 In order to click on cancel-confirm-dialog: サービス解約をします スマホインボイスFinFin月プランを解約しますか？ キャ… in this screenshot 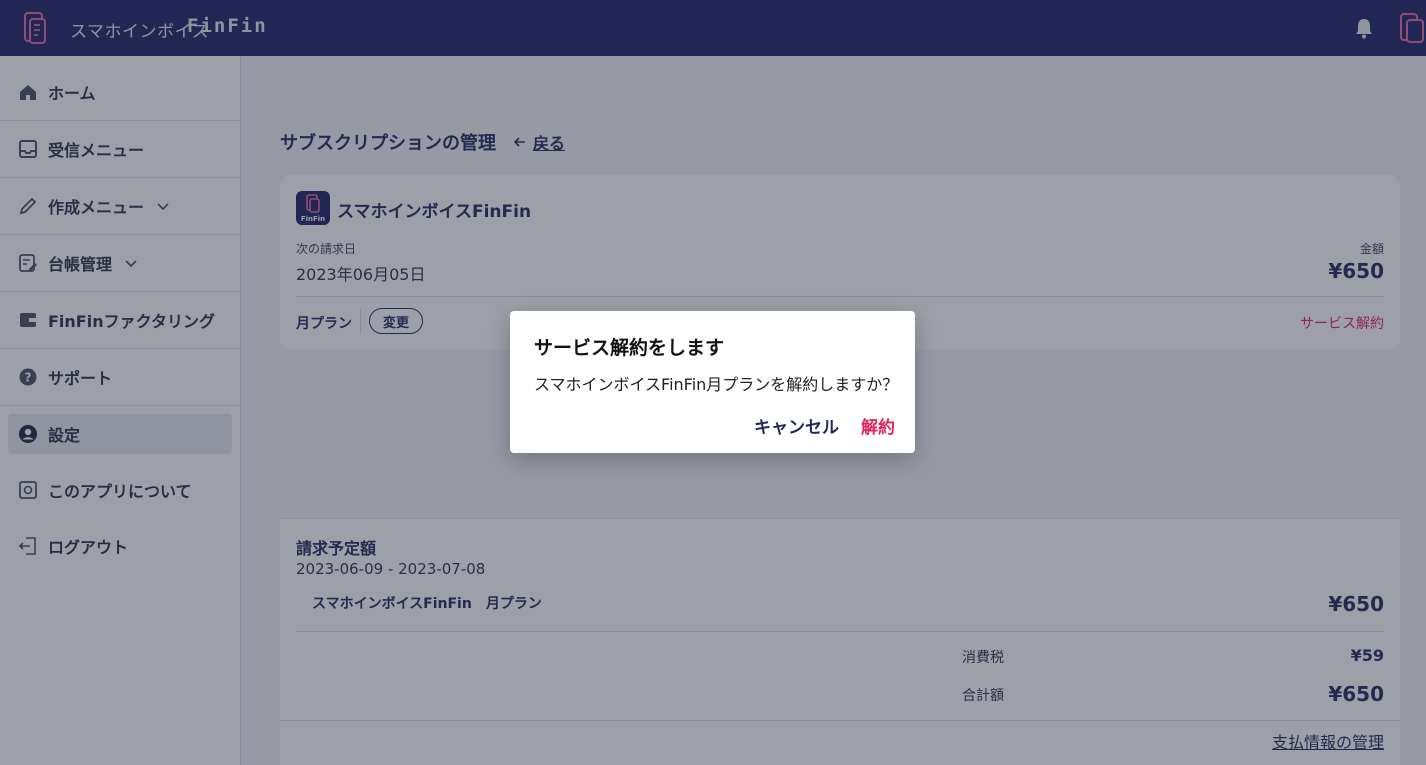, I will do `click(712, 382)`.